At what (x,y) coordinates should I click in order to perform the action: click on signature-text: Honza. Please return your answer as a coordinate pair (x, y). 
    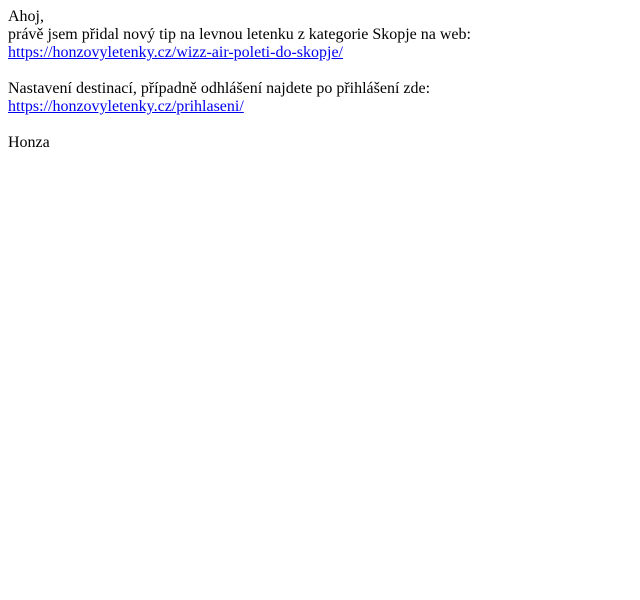
    Looking at the image, I should click on (29, 142).